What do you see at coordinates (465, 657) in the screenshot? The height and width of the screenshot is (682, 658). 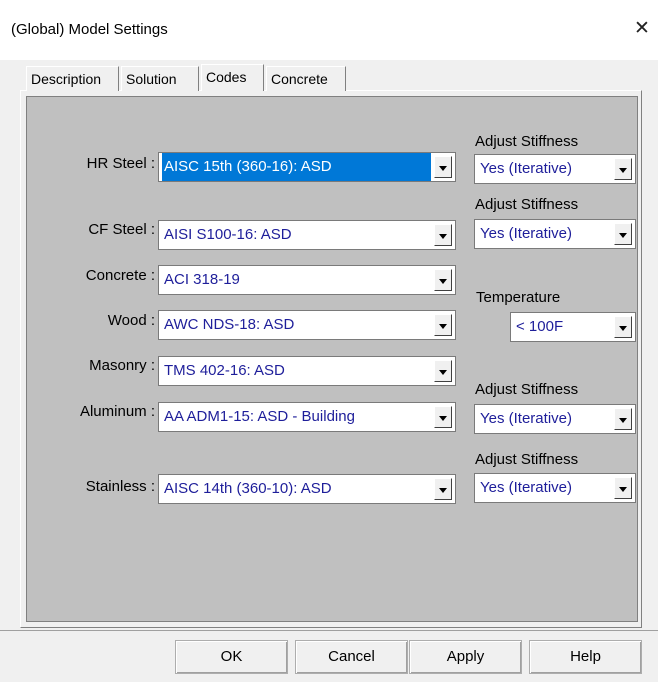 I see `apply-button: Apply` at bounding box center [465, 657].